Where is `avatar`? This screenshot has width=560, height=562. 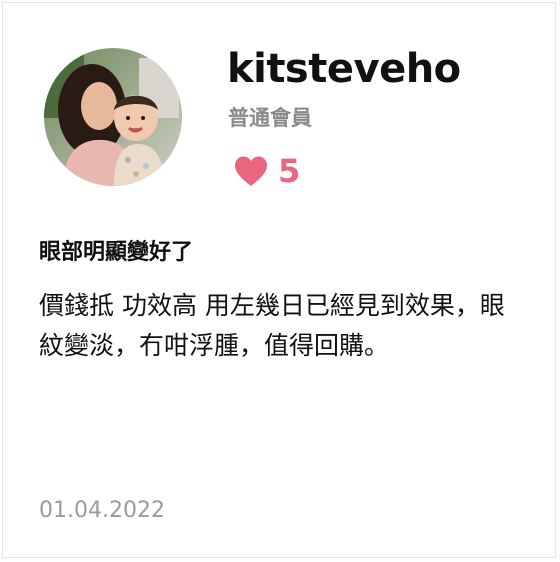 avatar is located at coordinates (113, 117).